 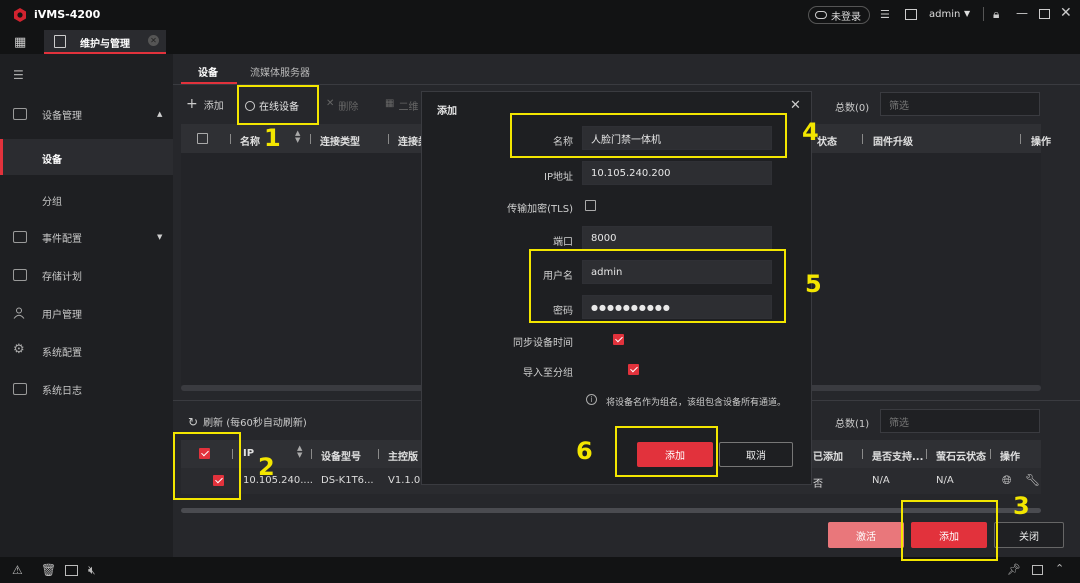 What do you see at coordinates (52, 202) in the screenshot?
I see `sidebar-label: 分组` at bounding box center [52, 202].